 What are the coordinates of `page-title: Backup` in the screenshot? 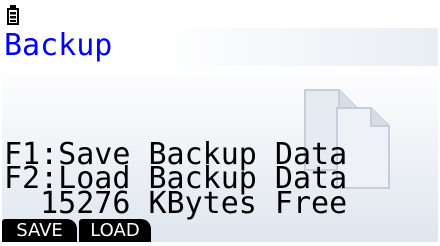 It's located at (58, 45).